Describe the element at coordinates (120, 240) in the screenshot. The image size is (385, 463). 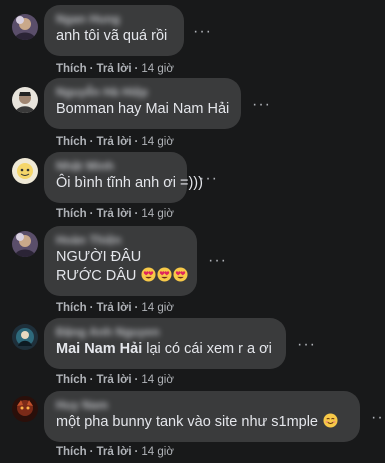
I see `commenter-name: Hoàn Thiện` at that location.